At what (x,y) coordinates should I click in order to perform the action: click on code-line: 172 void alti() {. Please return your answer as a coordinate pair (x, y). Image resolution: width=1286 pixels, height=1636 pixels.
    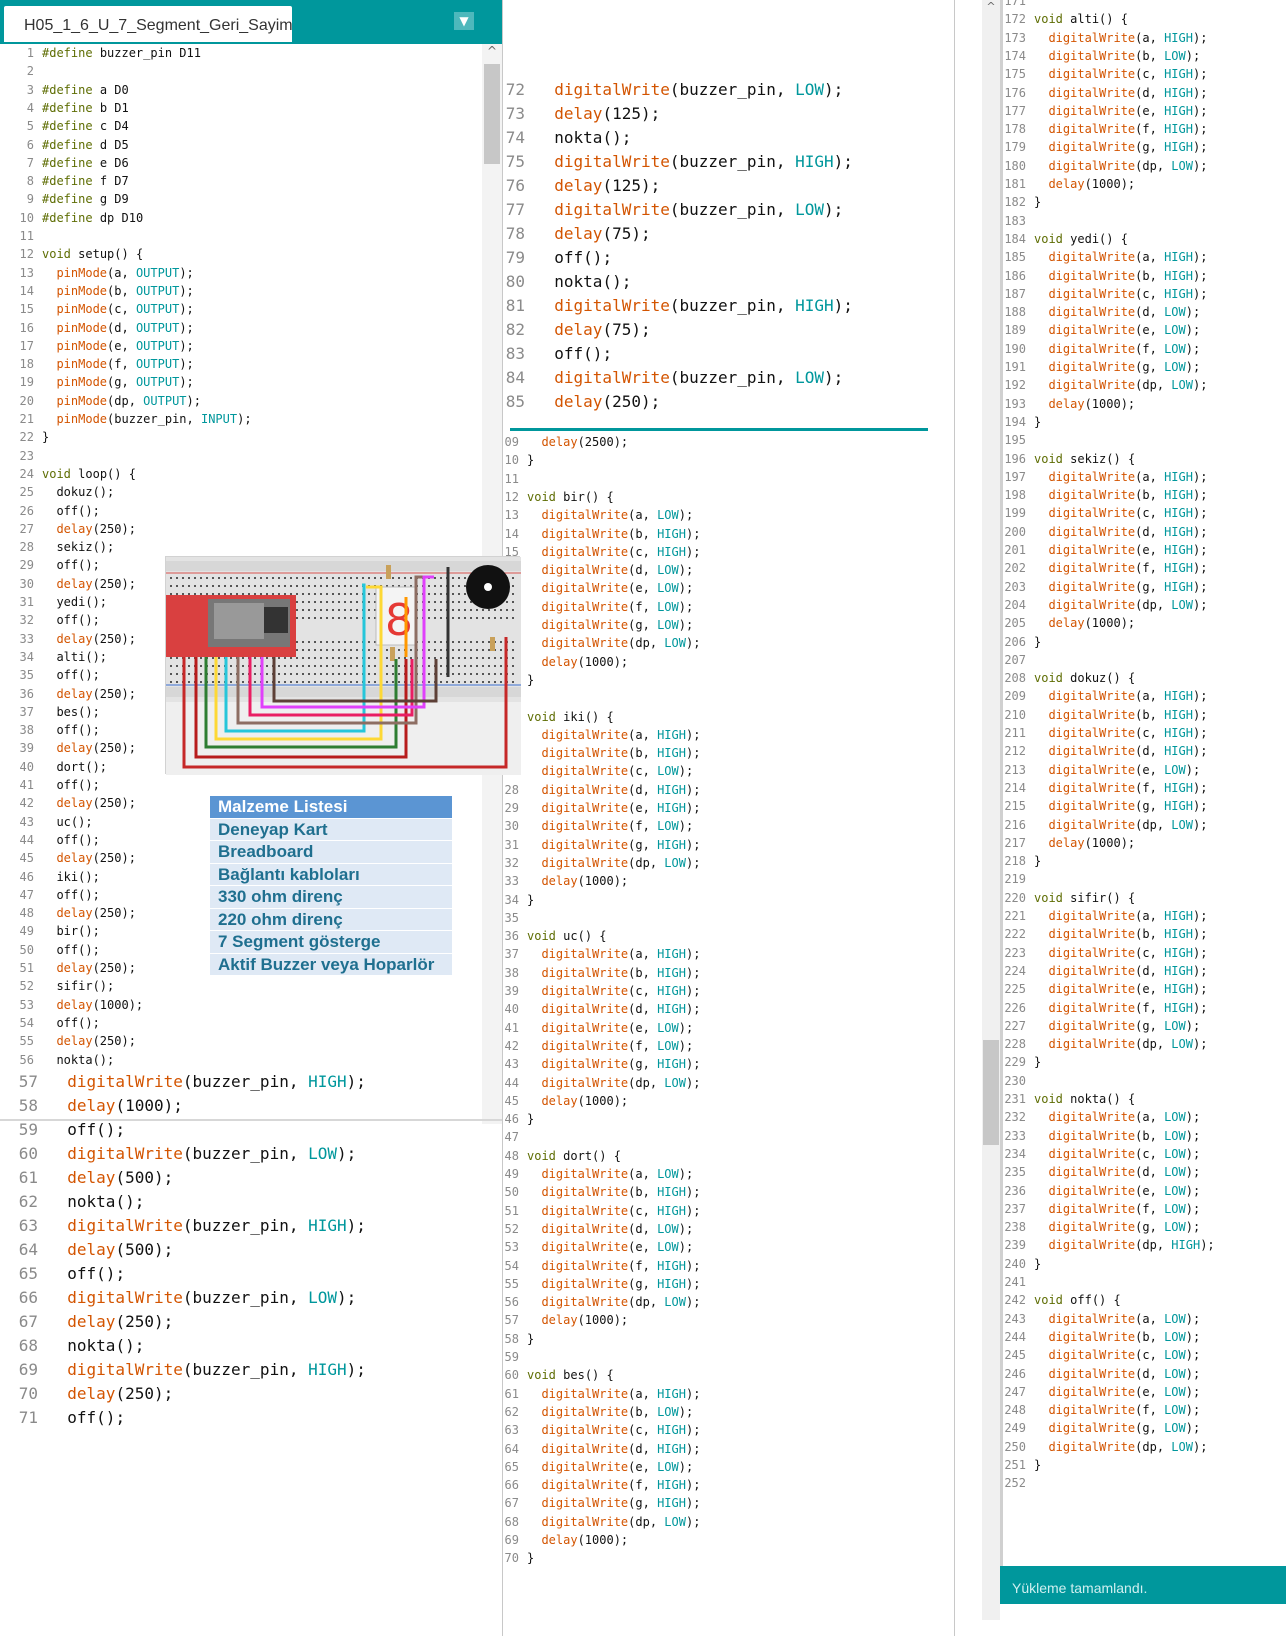
    Looking at the image, I should click on (1064, 19).